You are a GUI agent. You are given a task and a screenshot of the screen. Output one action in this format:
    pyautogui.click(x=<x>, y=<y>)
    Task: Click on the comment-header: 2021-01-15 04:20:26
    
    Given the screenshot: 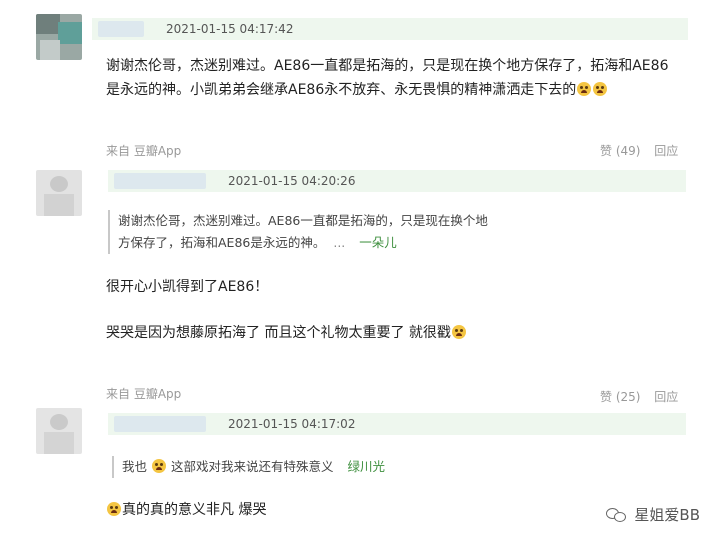 What is the action you would take?
    pyautogui.click(x=397, y=181)
    